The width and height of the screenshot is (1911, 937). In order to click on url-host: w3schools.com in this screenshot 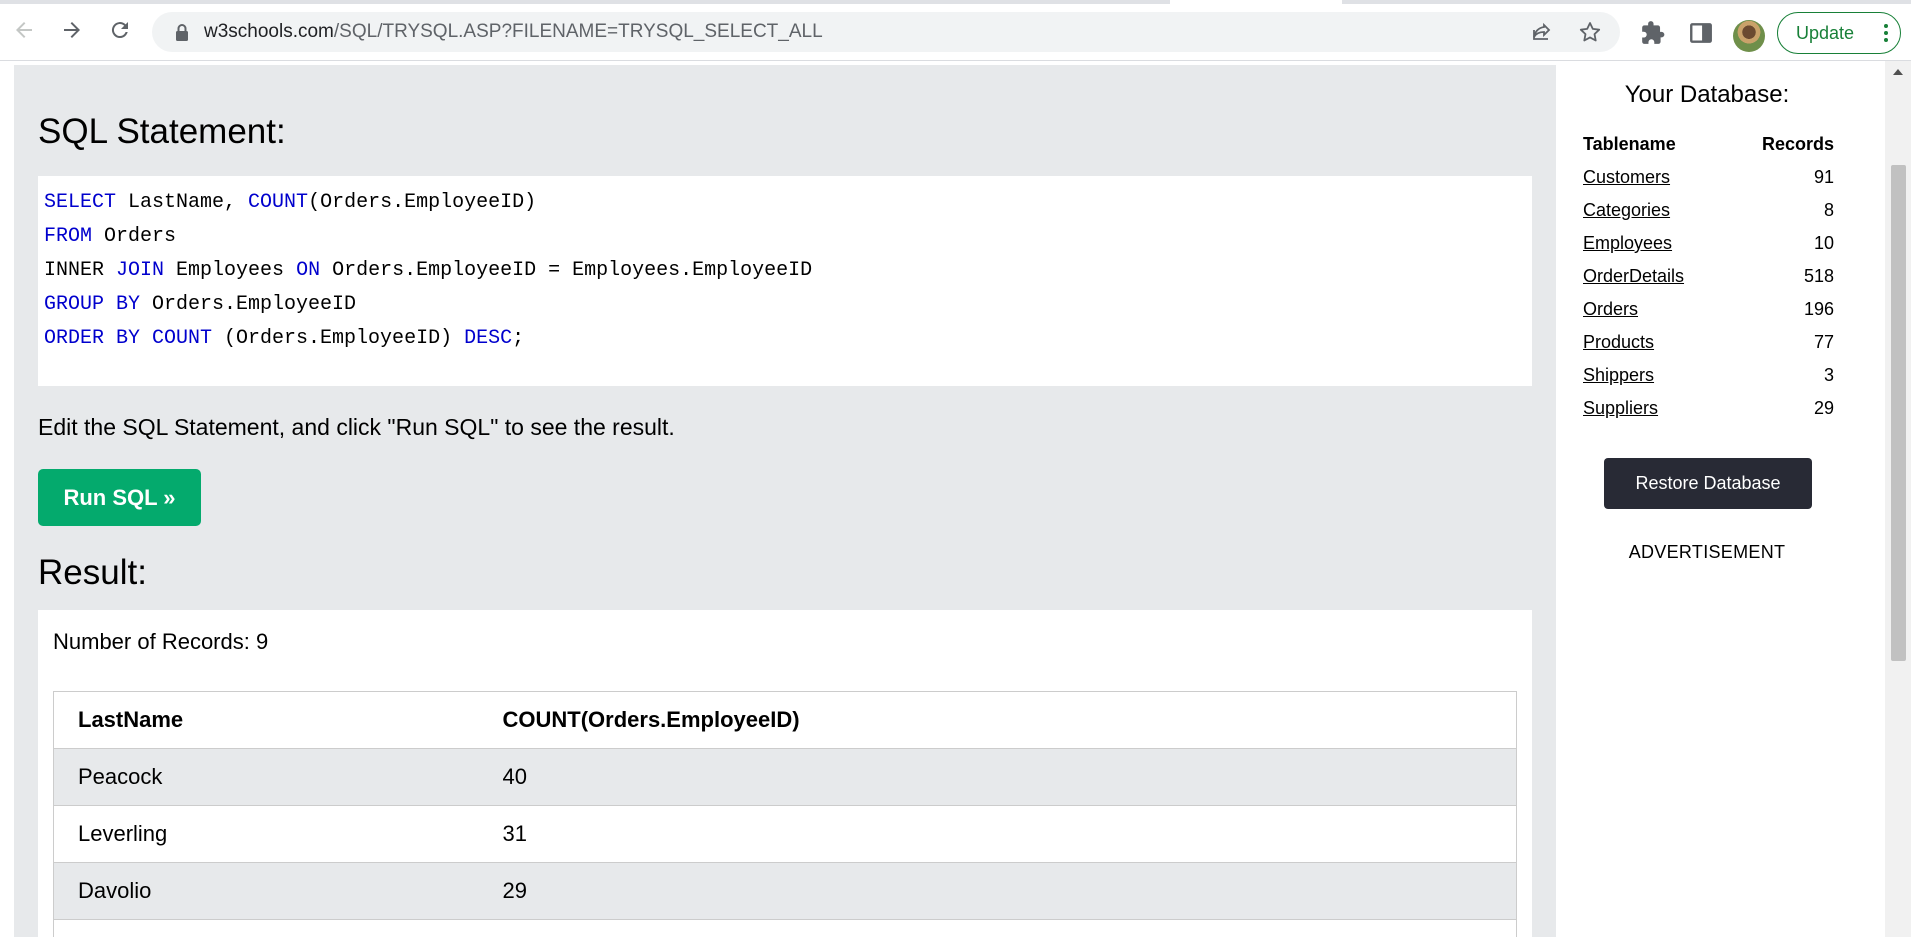, I will do `click(269, 31)`.